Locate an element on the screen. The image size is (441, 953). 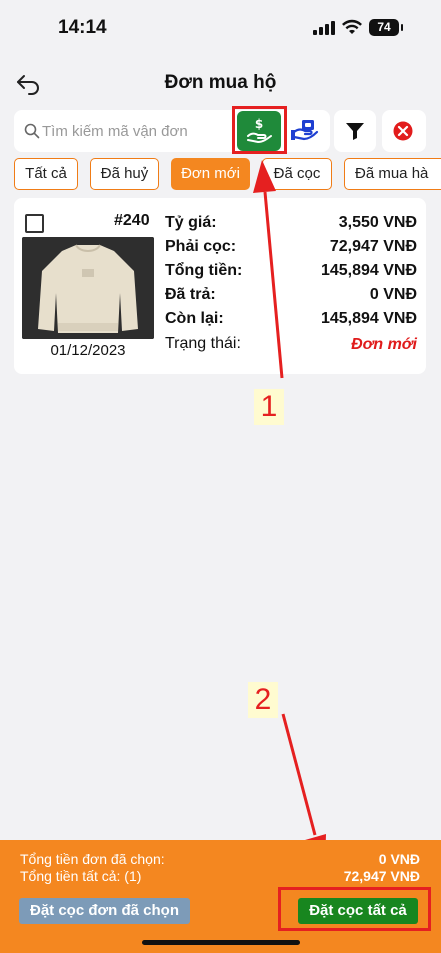
search-input is located at coordinates (137, 131).